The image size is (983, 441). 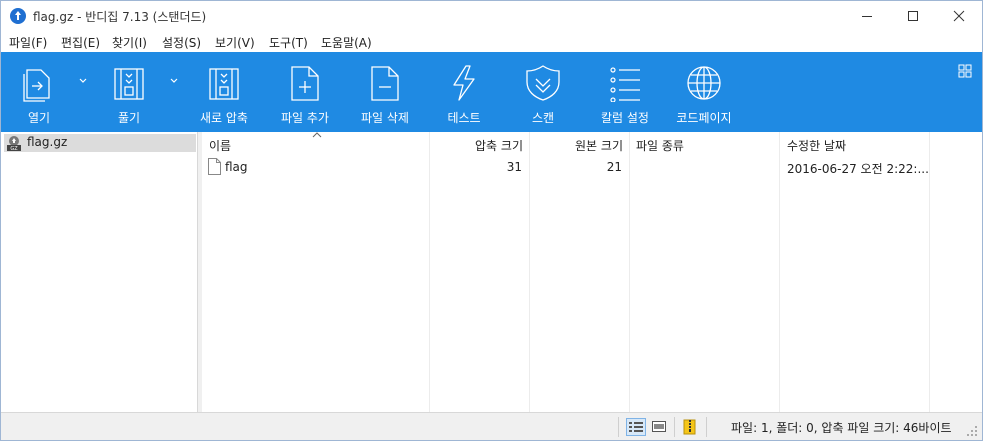 I want to click on open-button: 열기, so click(x=39, y=92).